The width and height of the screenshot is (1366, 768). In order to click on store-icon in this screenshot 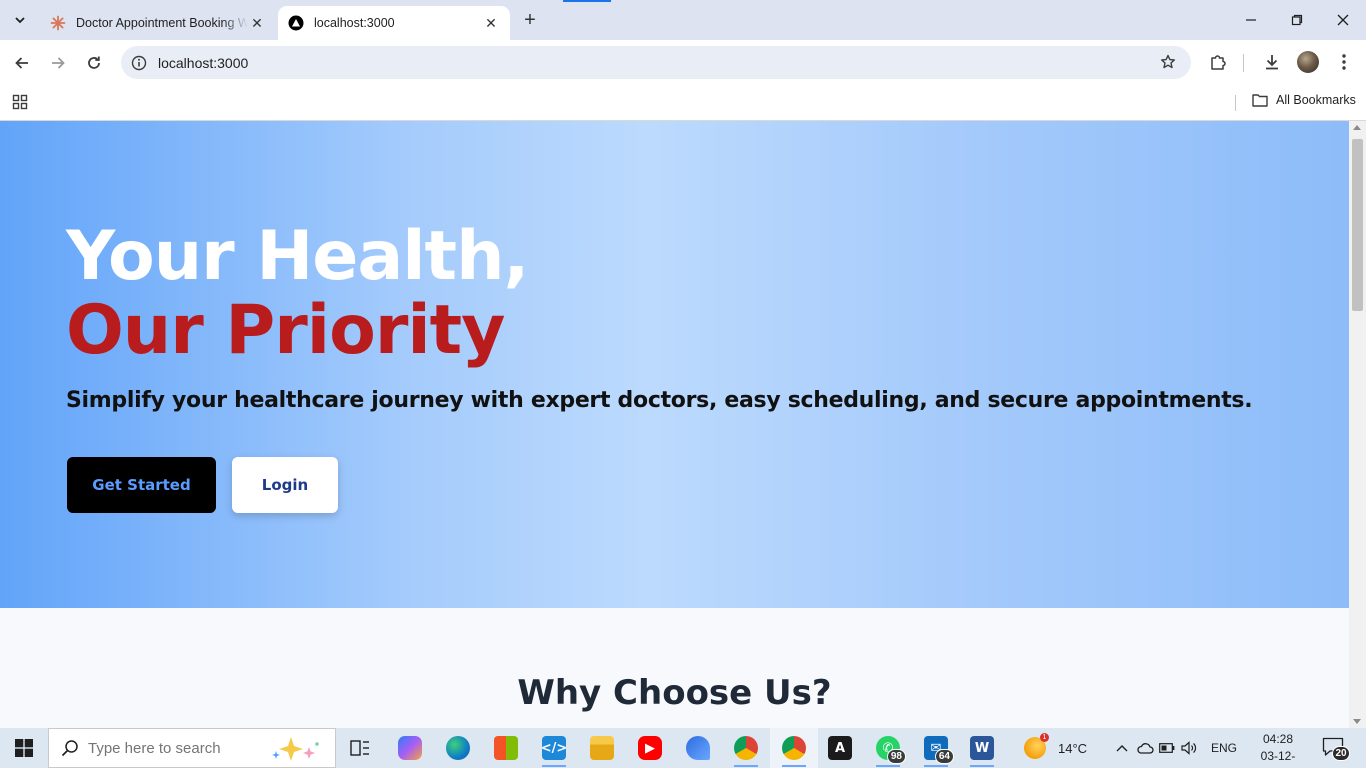, I will do `click(506, 748)`.